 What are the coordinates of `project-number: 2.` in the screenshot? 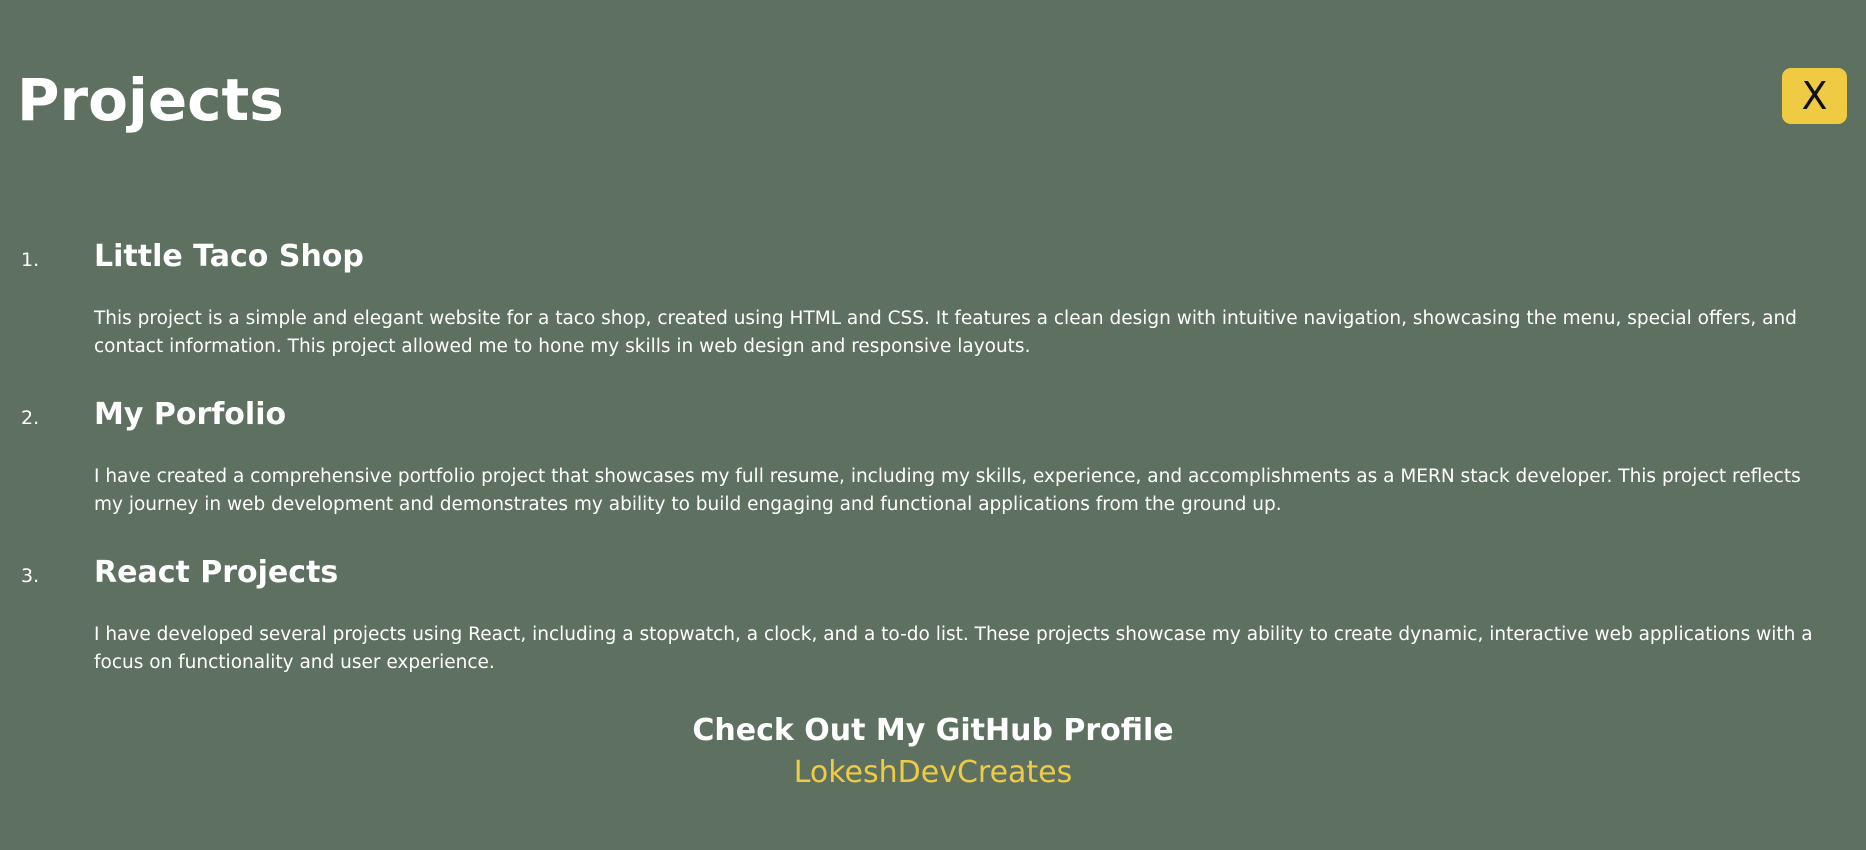 It's located at (30, 418).